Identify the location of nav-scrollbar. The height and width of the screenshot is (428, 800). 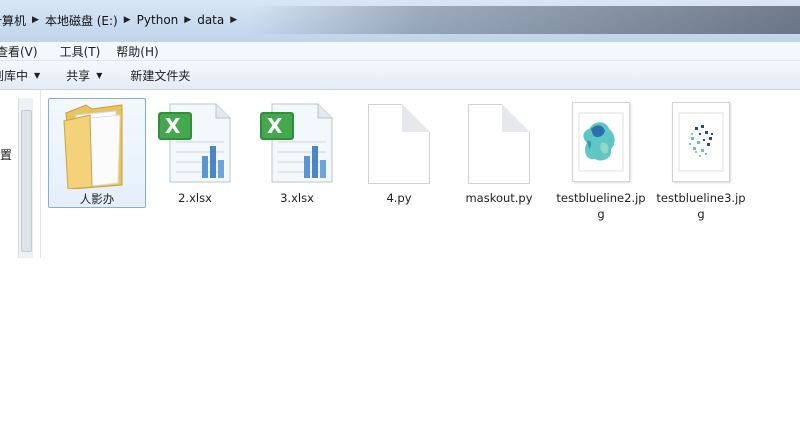
(25, 178).